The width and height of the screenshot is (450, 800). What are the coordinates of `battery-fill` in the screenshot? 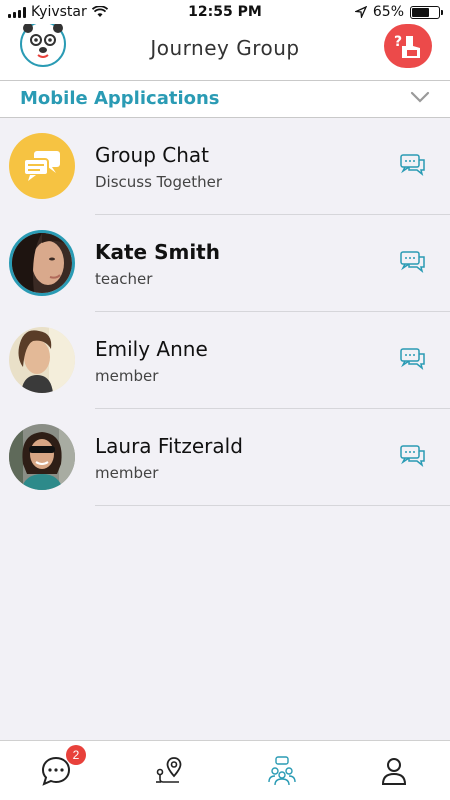 It's located at (420, 12).